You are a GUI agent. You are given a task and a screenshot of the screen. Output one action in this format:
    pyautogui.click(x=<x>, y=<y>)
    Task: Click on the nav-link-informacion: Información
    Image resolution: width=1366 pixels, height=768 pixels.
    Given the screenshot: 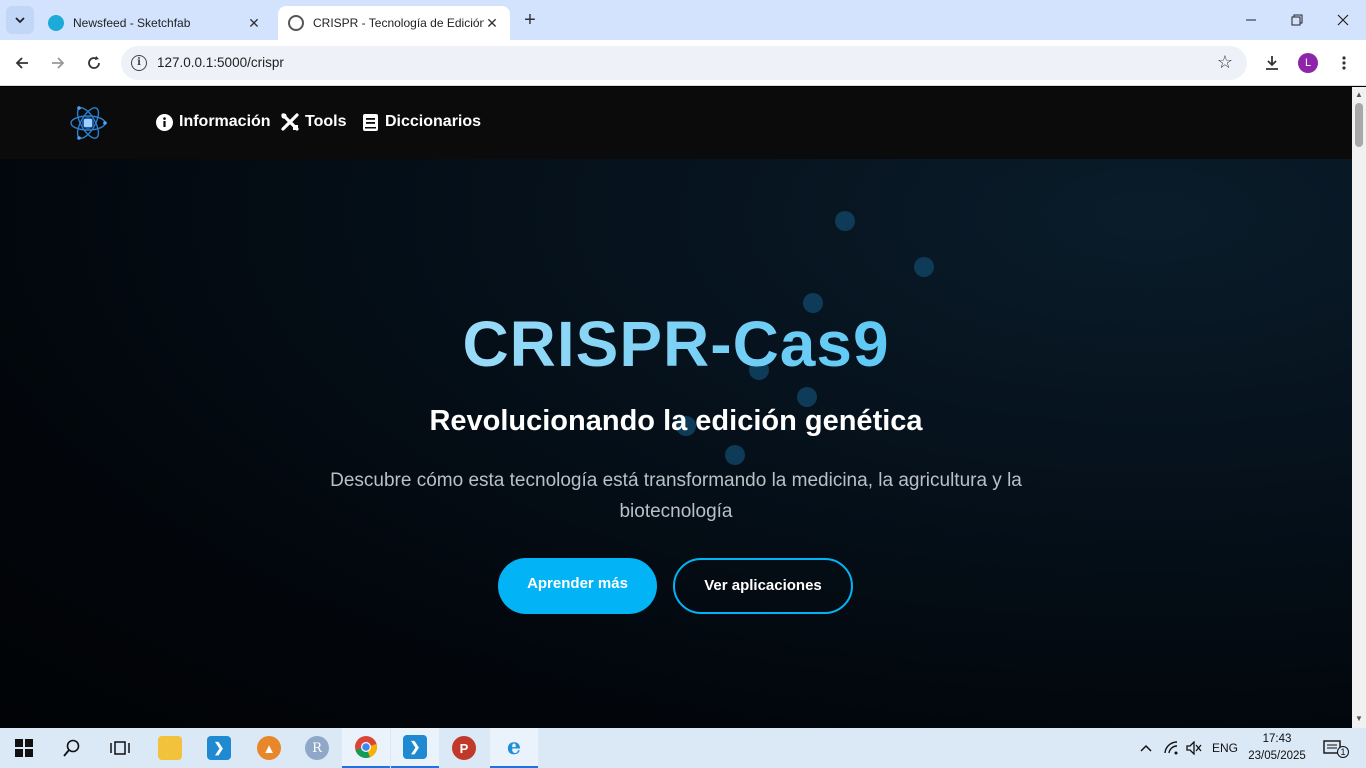 What is the action you would take?
    pyautogui.click(x=213, y=122)
    